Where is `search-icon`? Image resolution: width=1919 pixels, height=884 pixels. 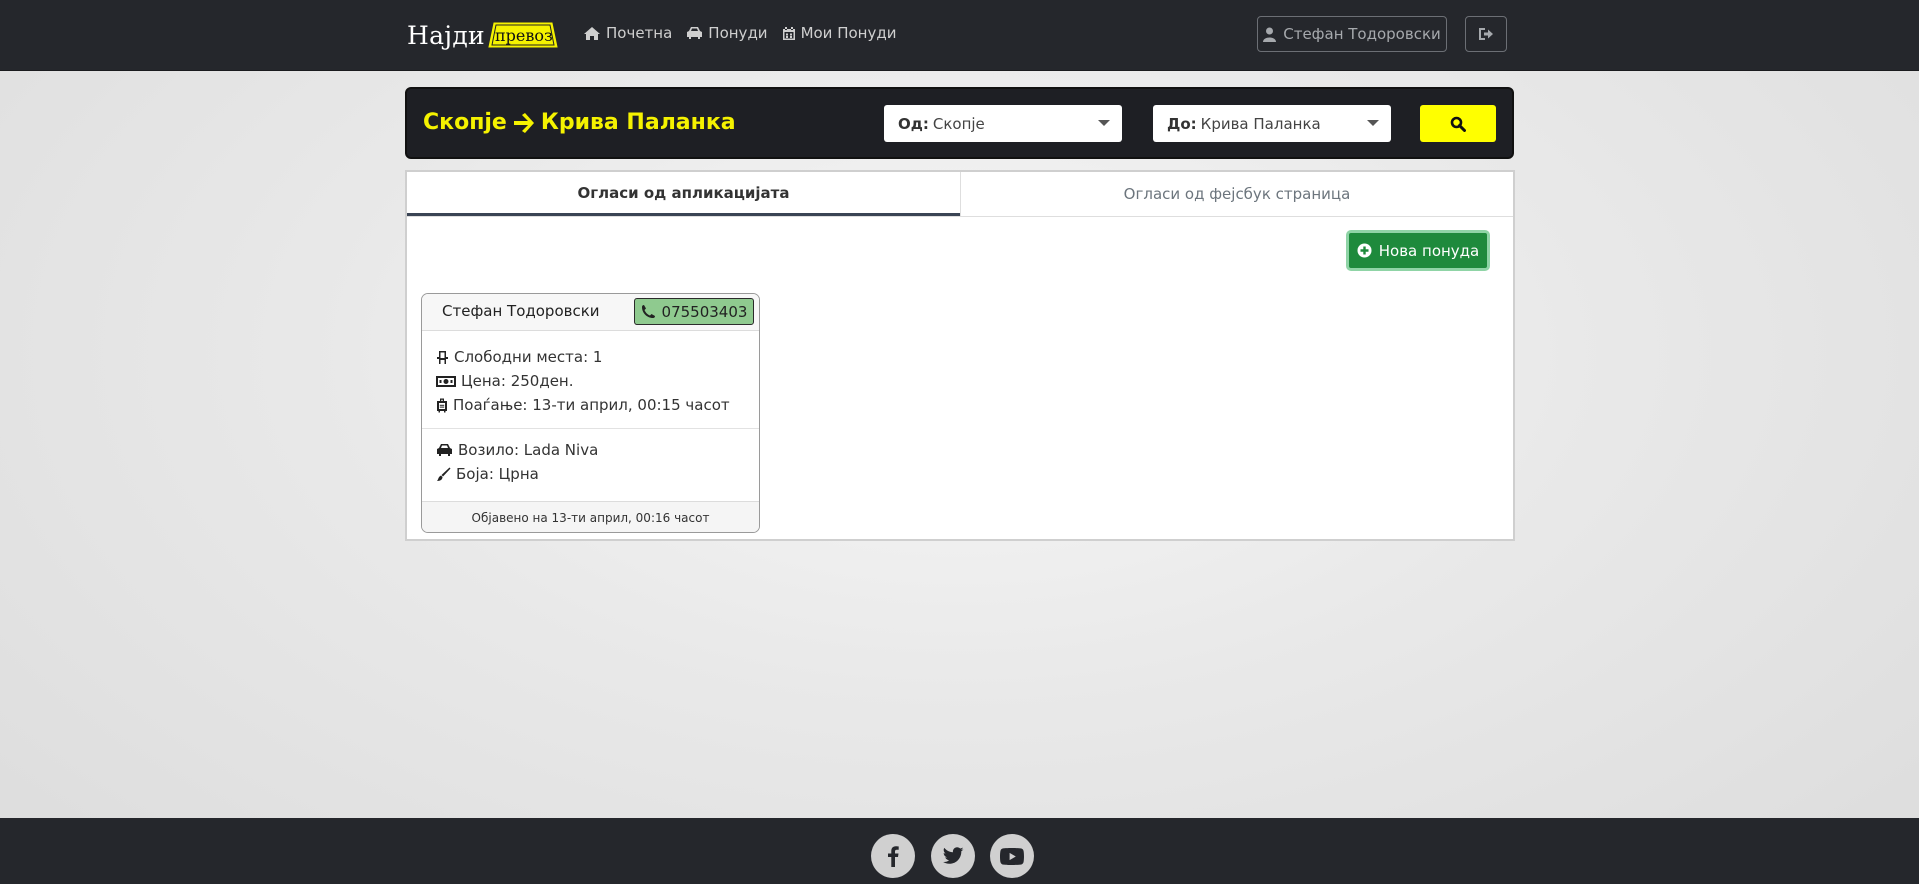
search-icon is located at coordinates (1458, 124).